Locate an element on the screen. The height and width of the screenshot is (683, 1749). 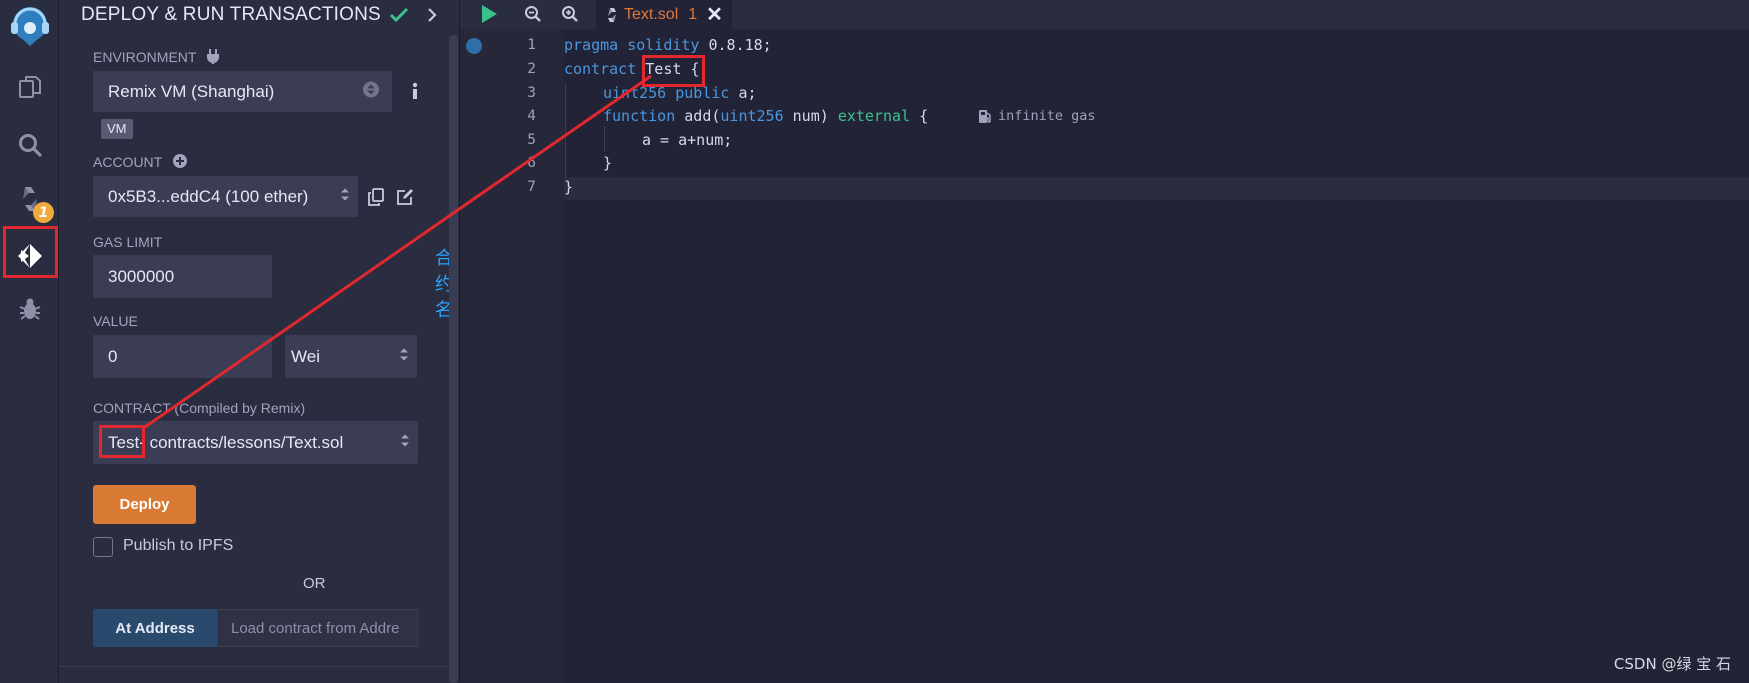
value-input: 0 is located at coordinates (182, 356).